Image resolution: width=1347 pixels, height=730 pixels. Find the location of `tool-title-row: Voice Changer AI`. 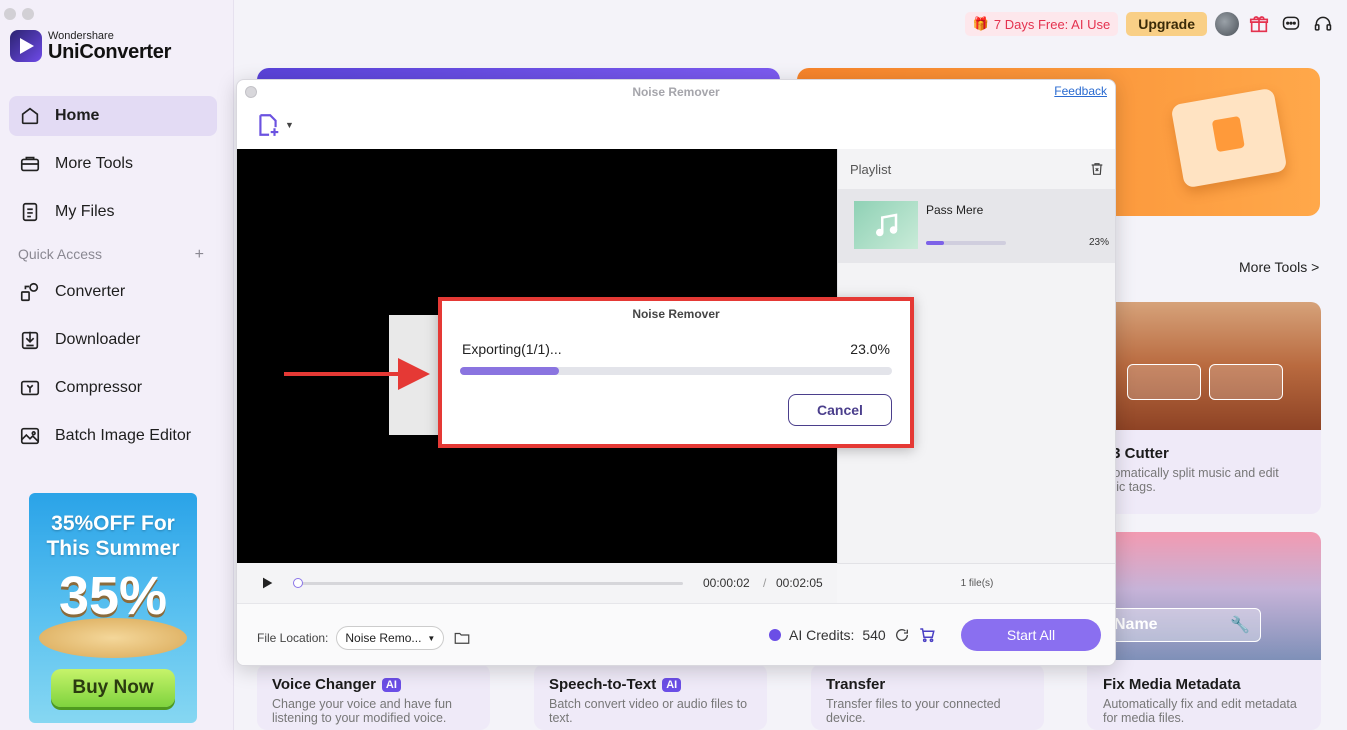

tool-title-row: Voice Changer AI is located at coordinates (374, 684).